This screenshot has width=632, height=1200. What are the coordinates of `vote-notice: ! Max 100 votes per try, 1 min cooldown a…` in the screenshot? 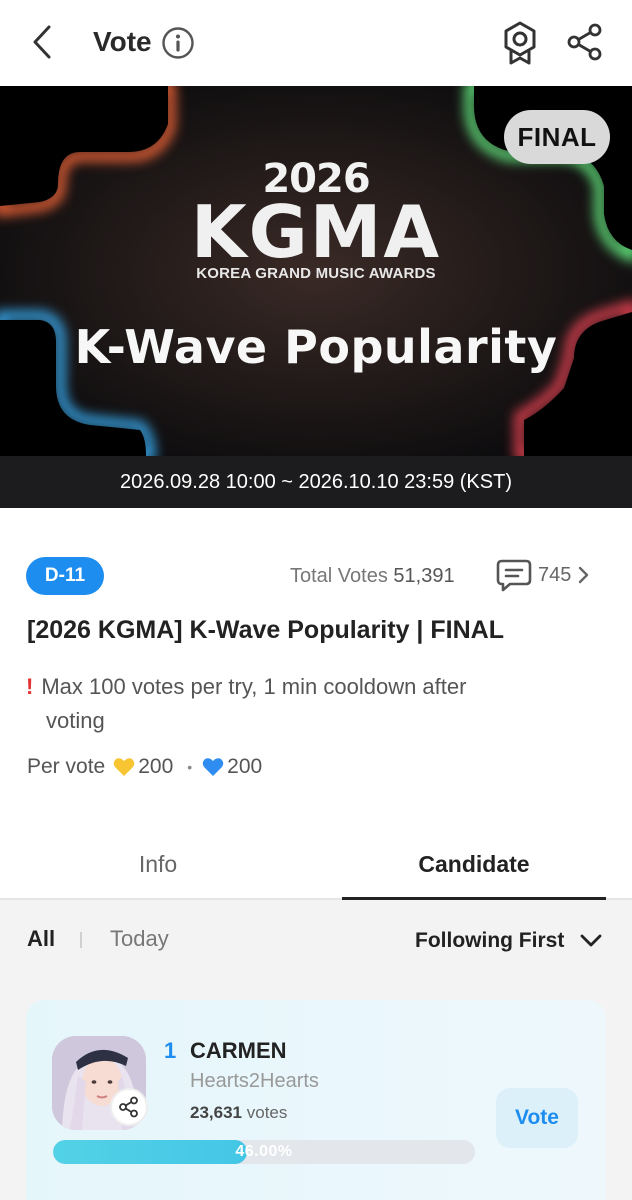 It's located at (296, 704).